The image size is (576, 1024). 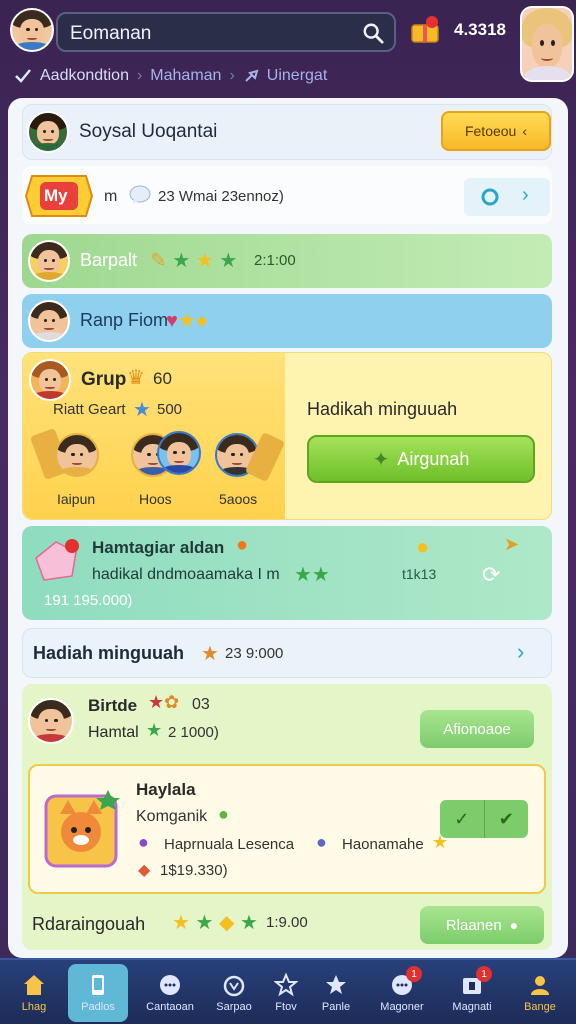 I want to click on refresh-button: ›, so click(x=507, y=197).